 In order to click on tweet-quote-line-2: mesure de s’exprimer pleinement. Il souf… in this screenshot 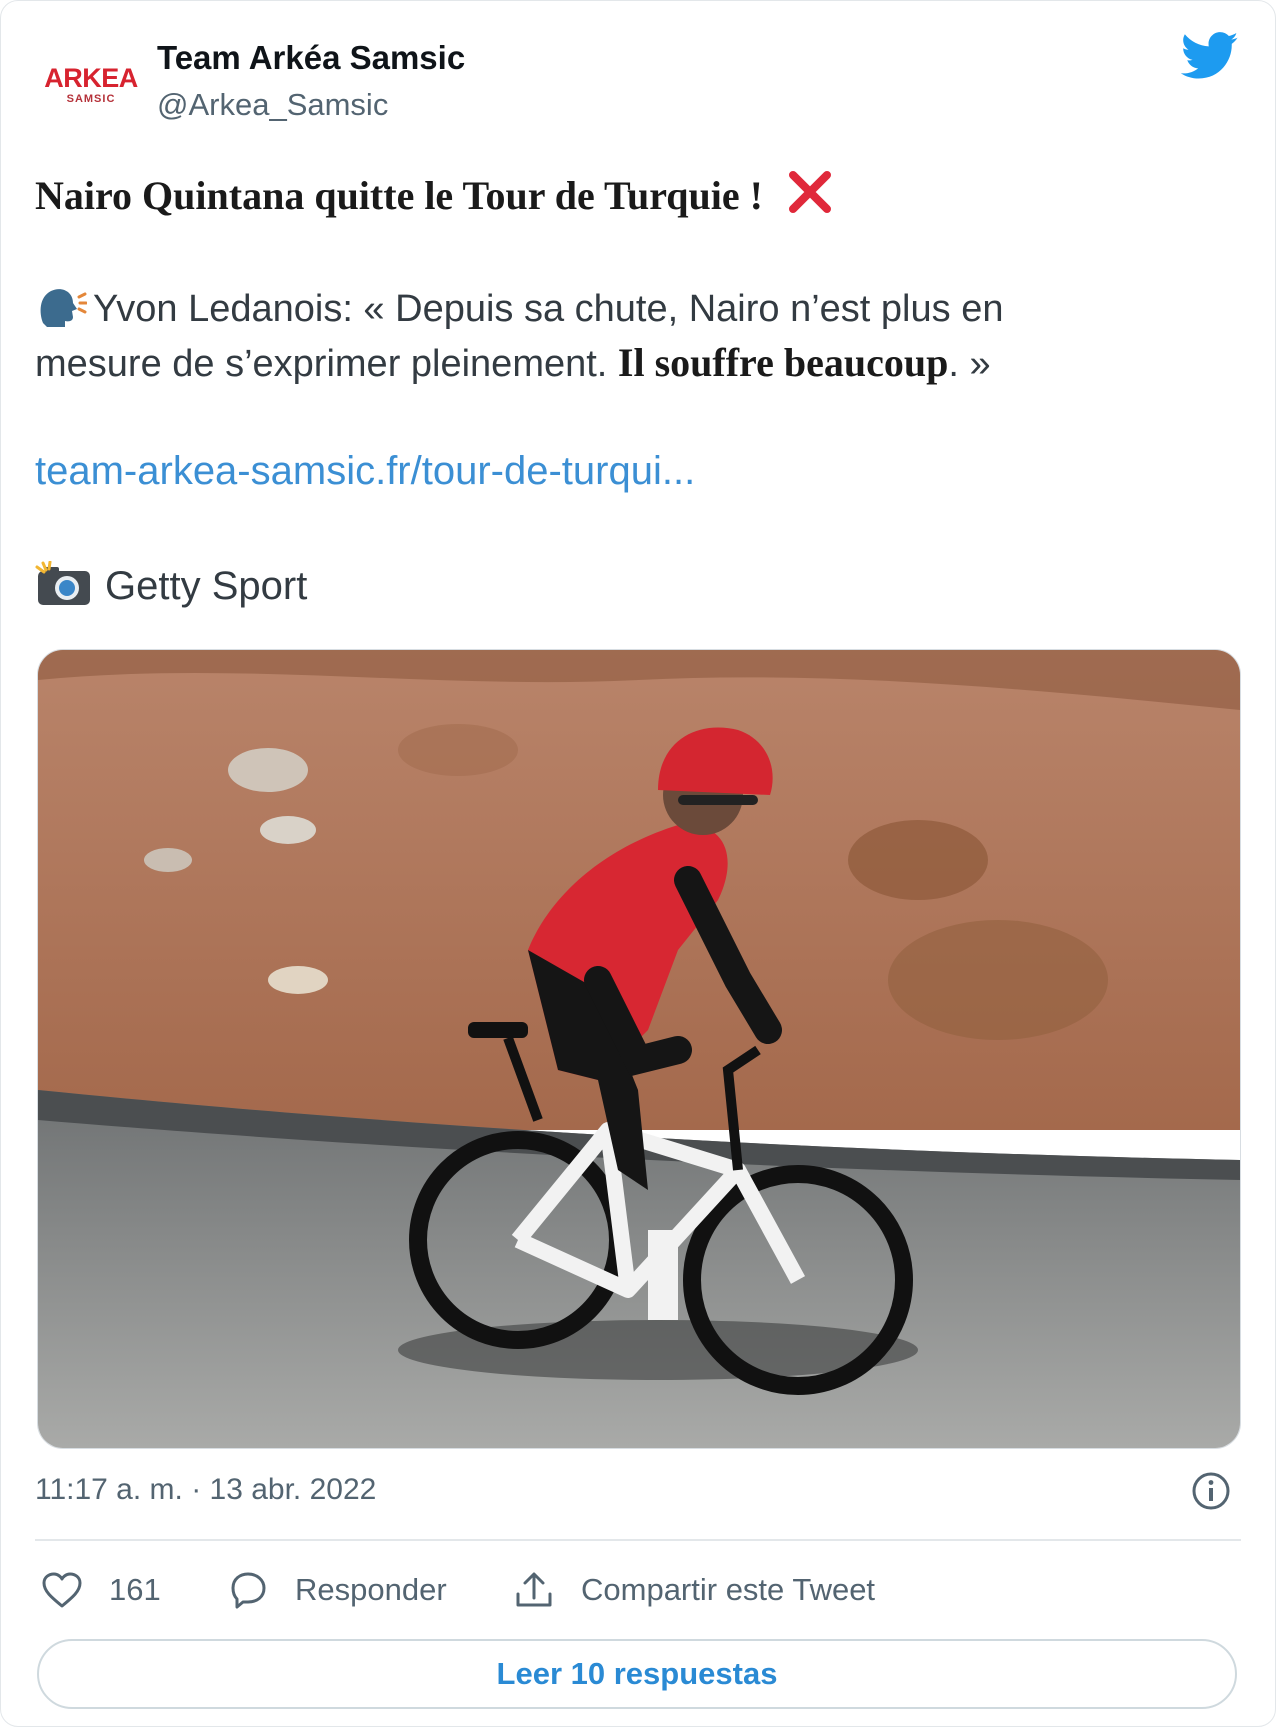, I will do `click(513, 362)`.